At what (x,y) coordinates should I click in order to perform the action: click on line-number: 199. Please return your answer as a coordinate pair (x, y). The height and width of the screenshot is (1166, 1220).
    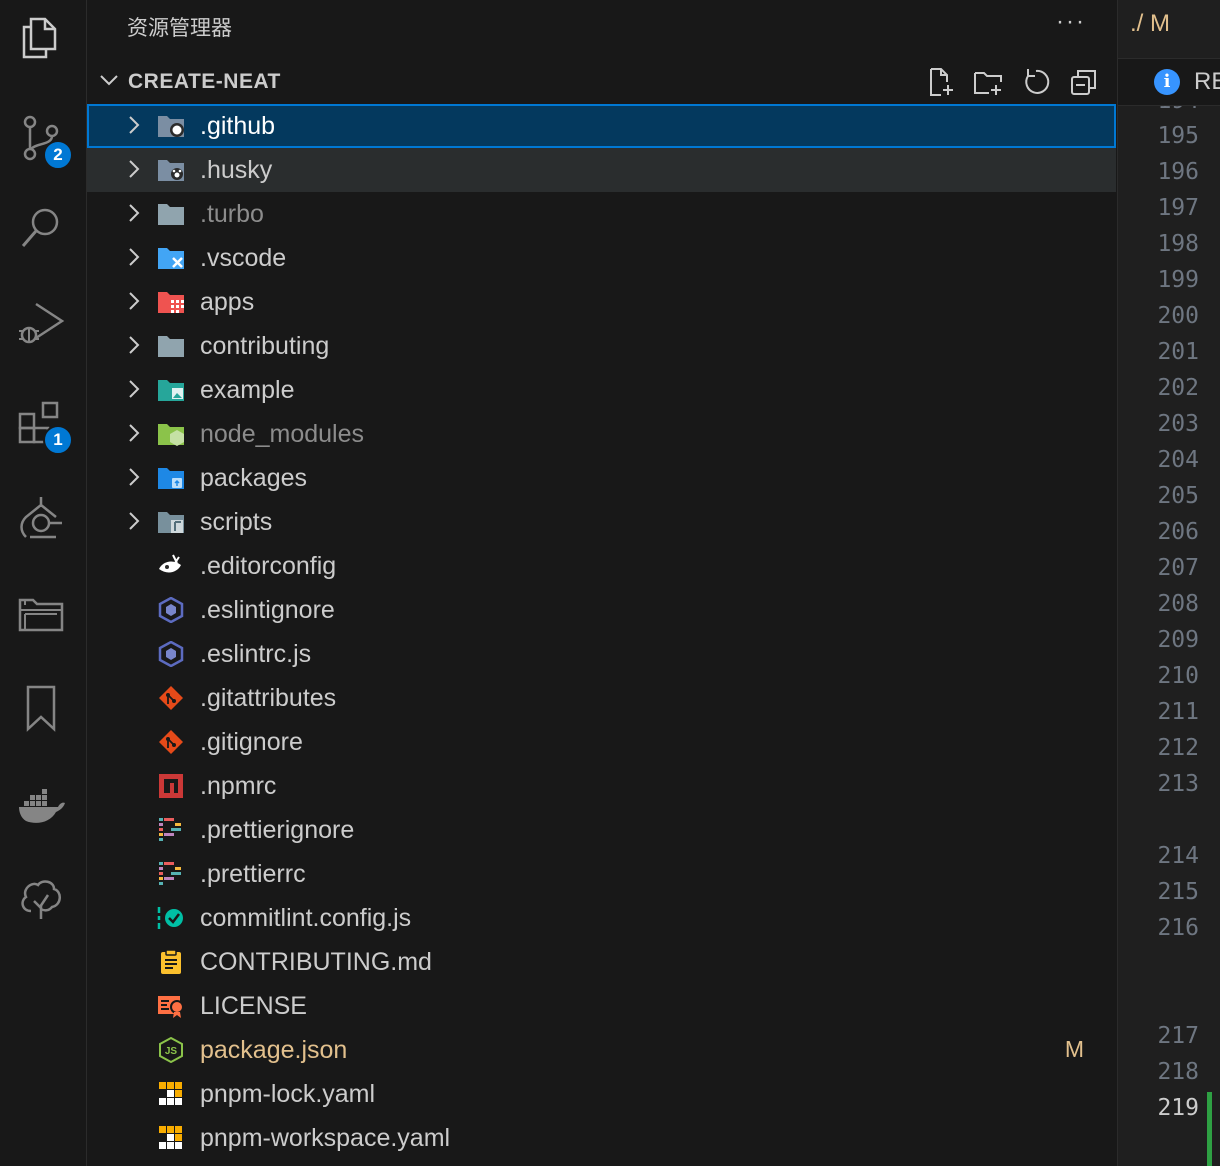
    Looking at the image, I should click on (1178, 280).